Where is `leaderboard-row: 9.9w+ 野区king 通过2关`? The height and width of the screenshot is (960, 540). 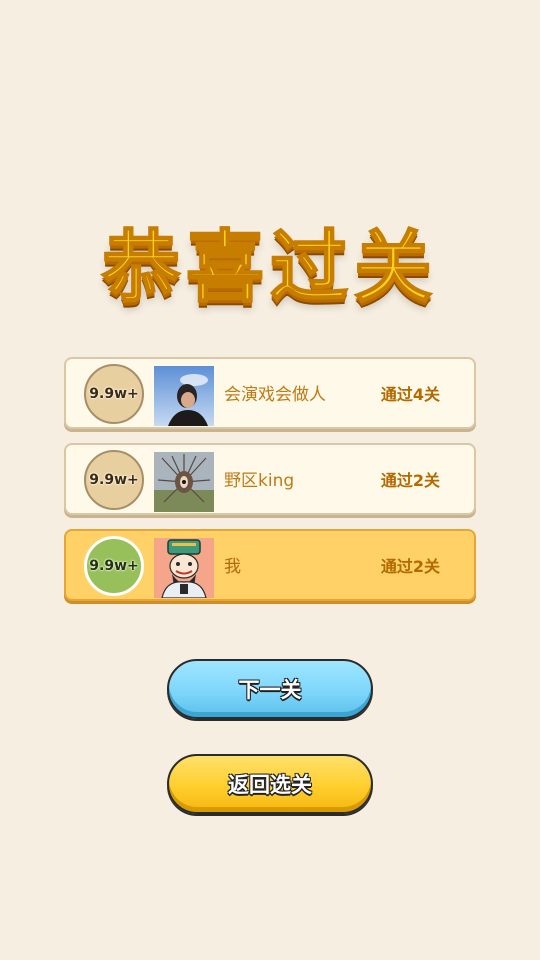
leaderboard-row: 9.9w+ 野区king 通过2关 is located at coordinates (270, 479).